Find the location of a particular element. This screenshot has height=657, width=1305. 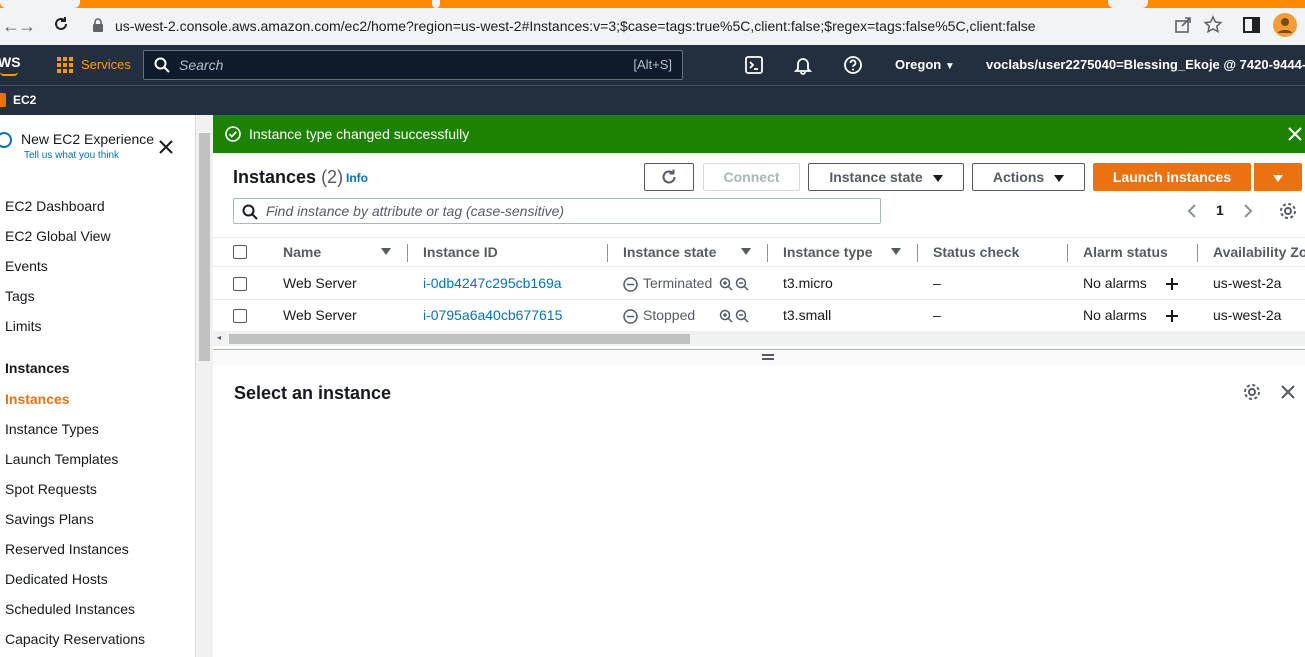

sidebar-item-capacity-reservations: Capacity Reservations is located at coordinates (75, 639).